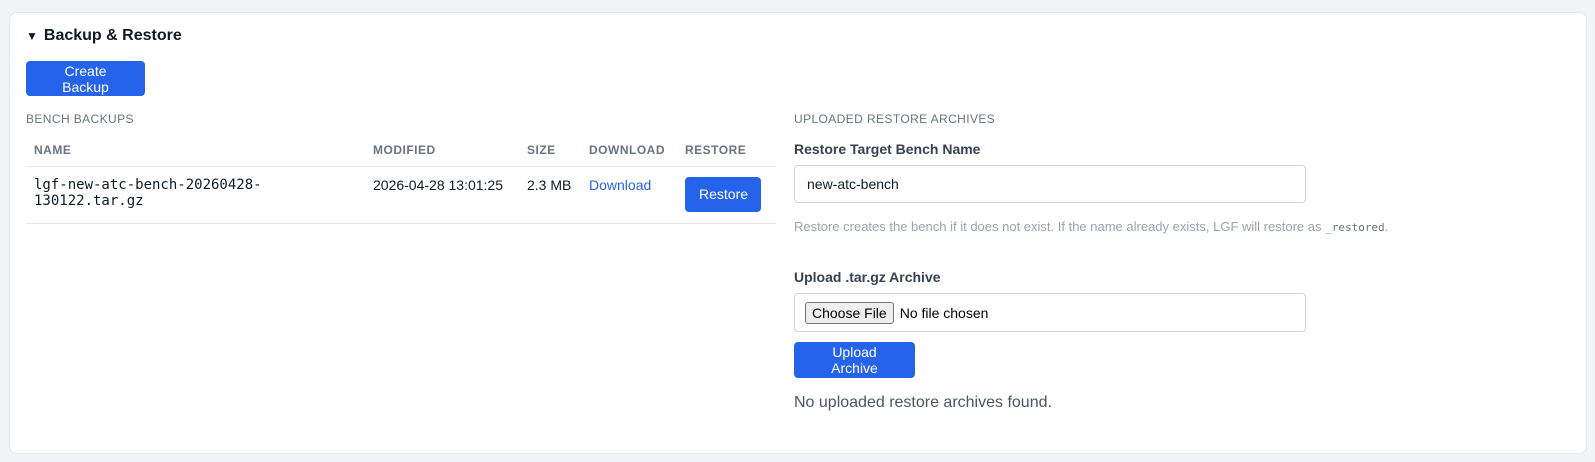 Image resolution: width=1595 pixels, height=462 pixels. I want to click on collapse-triangle-icon: ▼, so click(32, 36).